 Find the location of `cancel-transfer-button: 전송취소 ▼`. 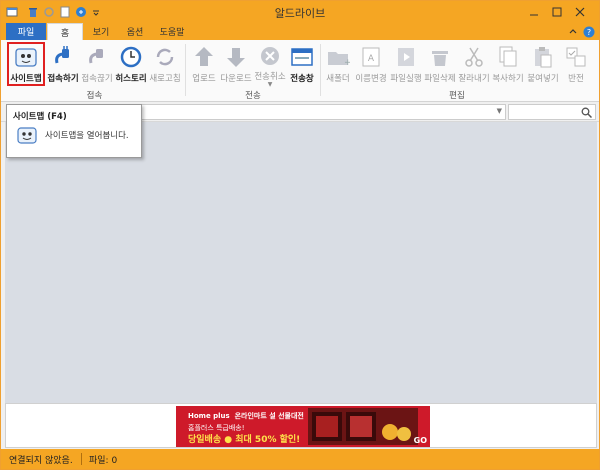

cancel-transfer-button: 전송취소 ▼ is located at coordinates (270, 65).